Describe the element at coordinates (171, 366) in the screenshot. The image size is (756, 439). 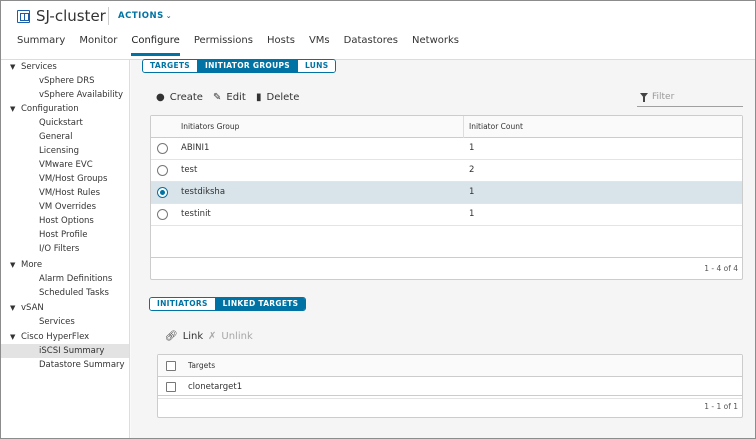
I see `select-all-checkbox` at that location.